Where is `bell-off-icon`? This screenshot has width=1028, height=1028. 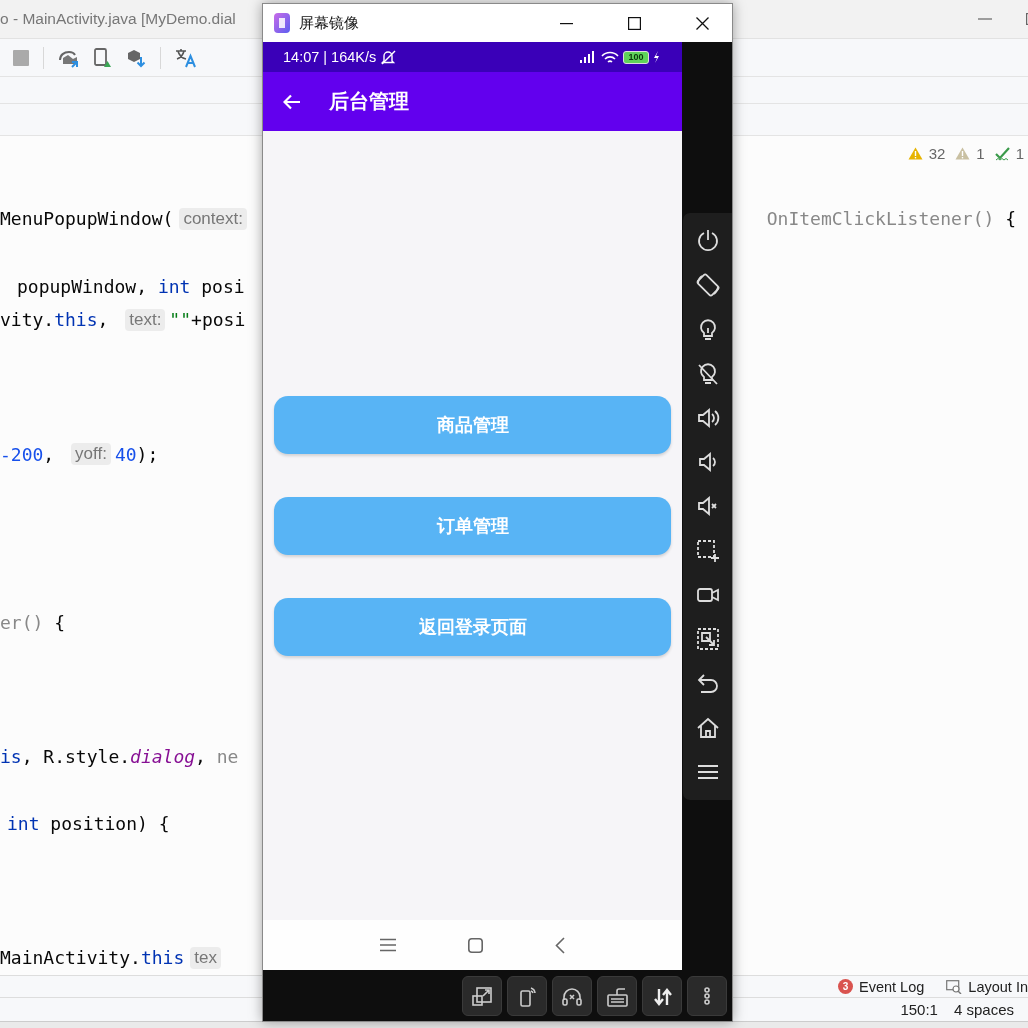 bell-off-icon is located at coordinates (388, 57).